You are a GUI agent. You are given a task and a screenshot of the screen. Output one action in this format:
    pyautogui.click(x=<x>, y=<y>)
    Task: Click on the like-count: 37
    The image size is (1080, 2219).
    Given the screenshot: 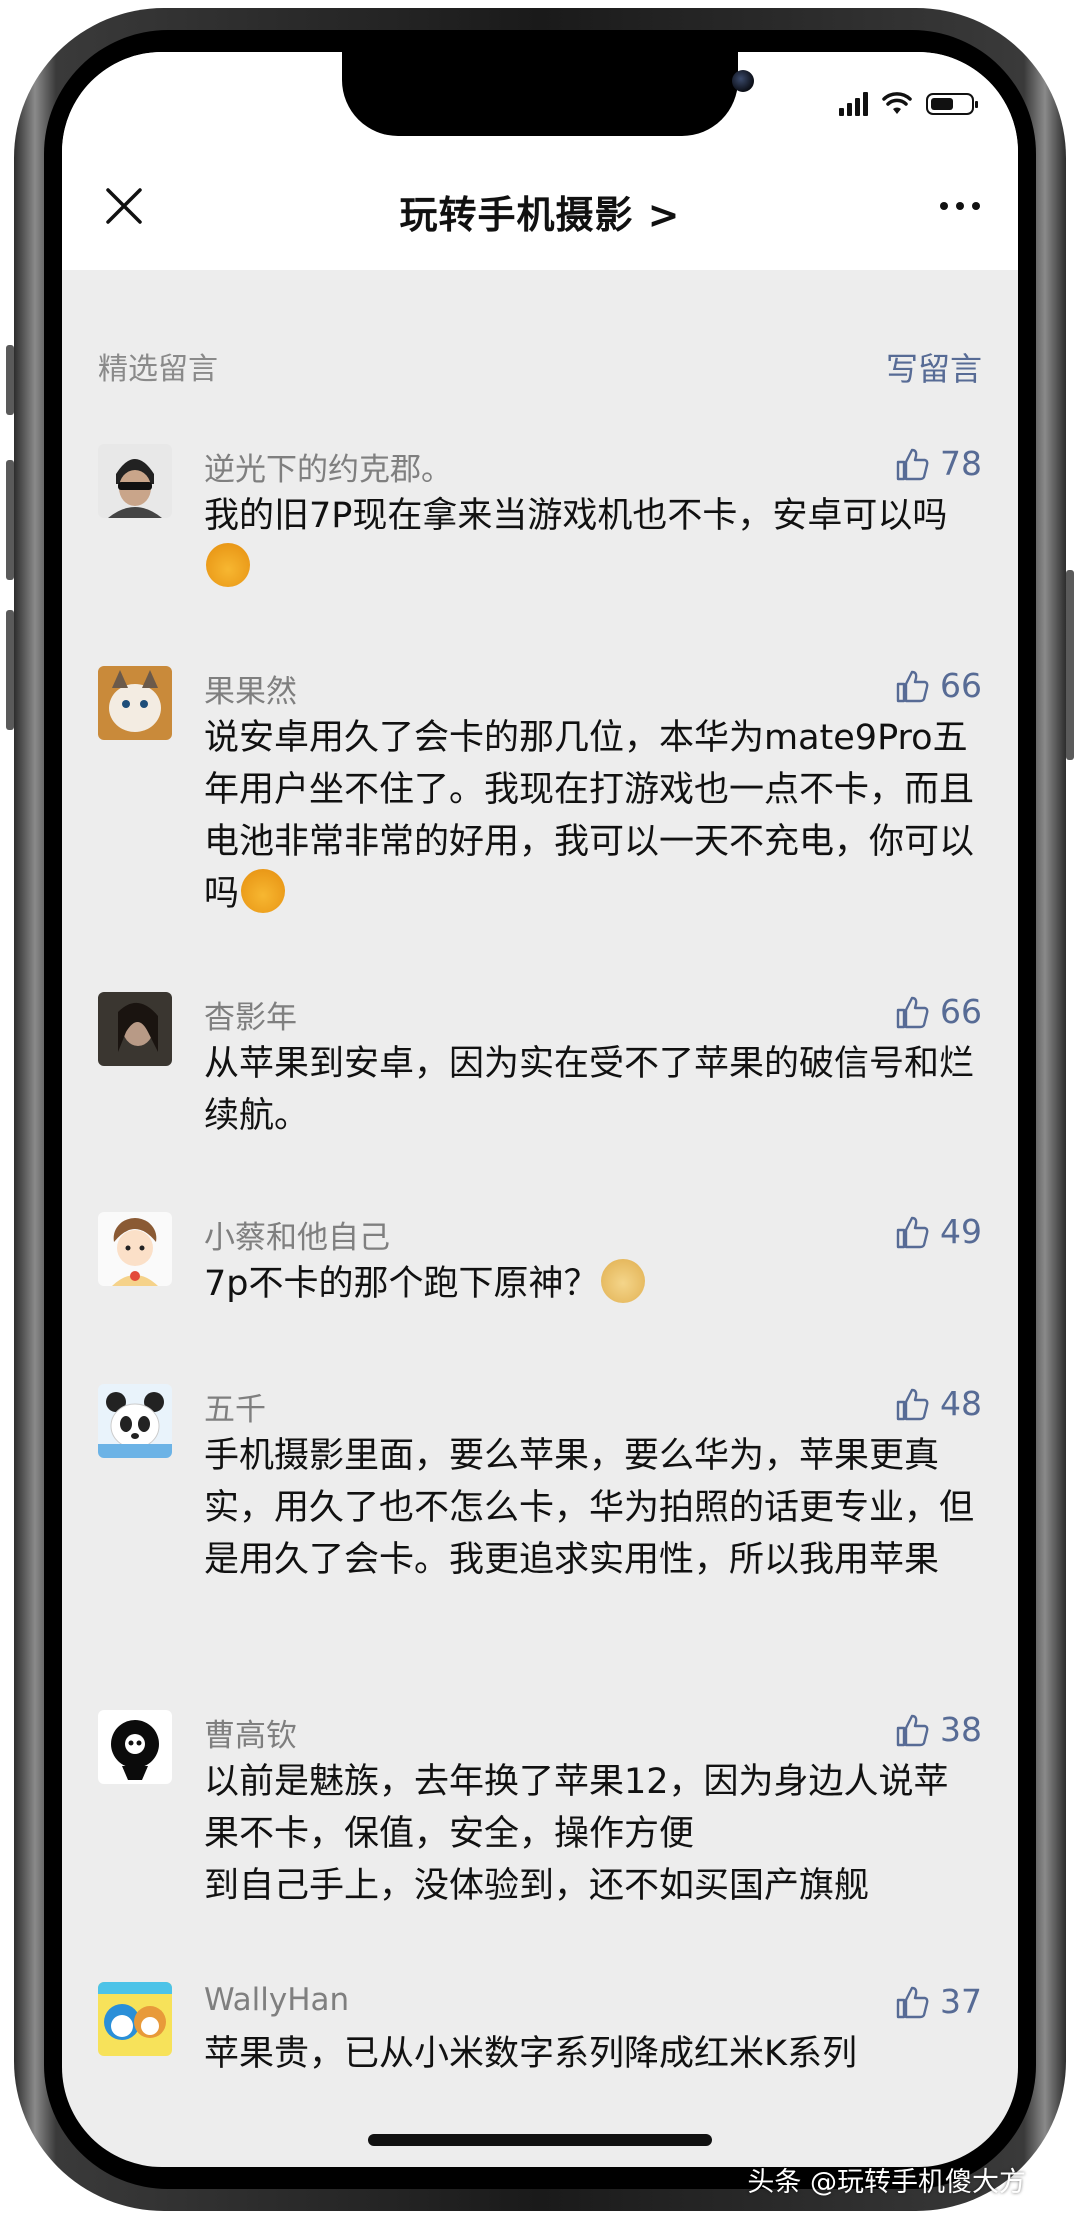 What is the action you would take?
    pyautogui.click(x=961, y=2001)
    